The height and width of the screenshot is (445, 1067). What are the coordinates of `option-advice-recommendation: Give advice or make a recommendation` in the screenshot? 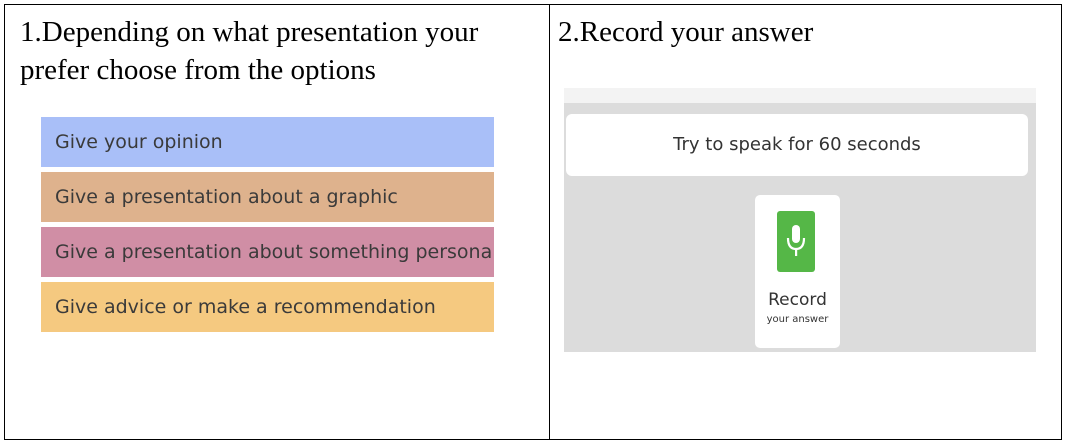 It's located at (267, 307).